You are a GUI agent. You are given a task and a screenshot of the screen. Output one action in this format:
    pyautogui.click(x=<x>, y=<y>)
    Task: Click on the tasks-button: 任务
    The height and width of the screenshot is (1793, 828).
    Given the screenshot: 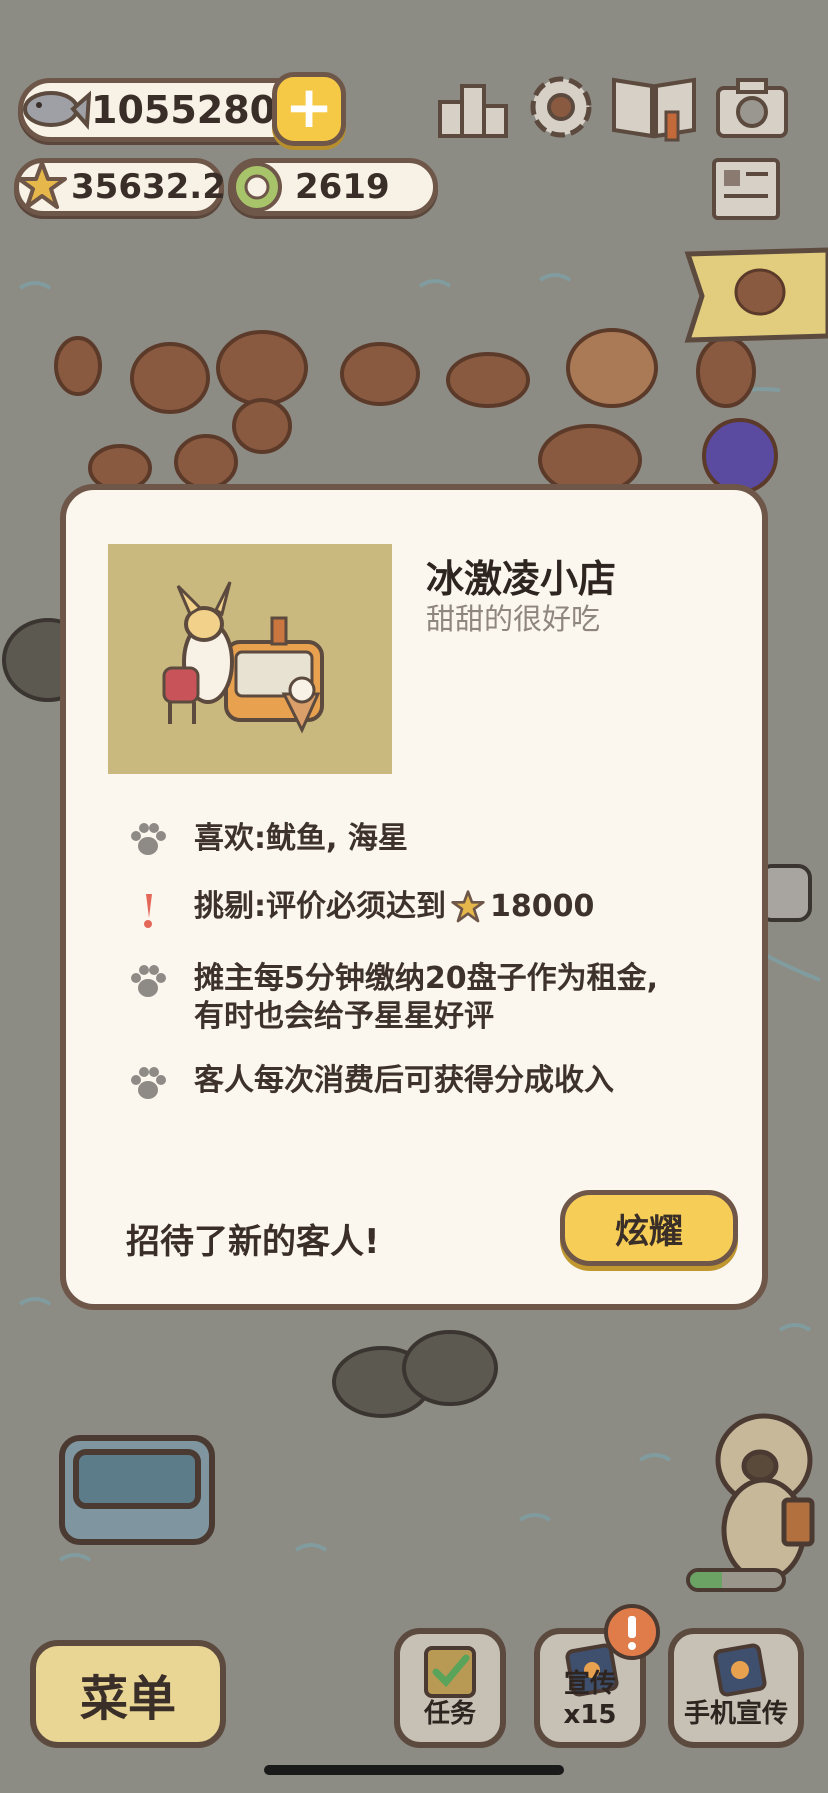 What is the action you would take?
    pyautogui.click(x=450, y=1688)
    